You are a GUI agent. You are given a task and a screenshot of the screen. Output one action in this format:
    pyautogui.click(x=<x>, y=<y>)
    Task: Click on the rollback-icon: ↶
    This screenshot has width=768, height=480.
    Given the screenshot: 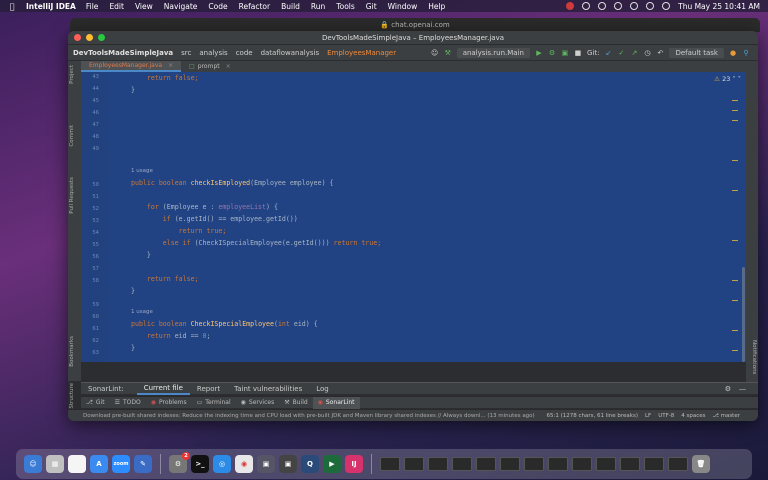 What is the action you would take?
    pyautogui.click(x=660, y=53)
    